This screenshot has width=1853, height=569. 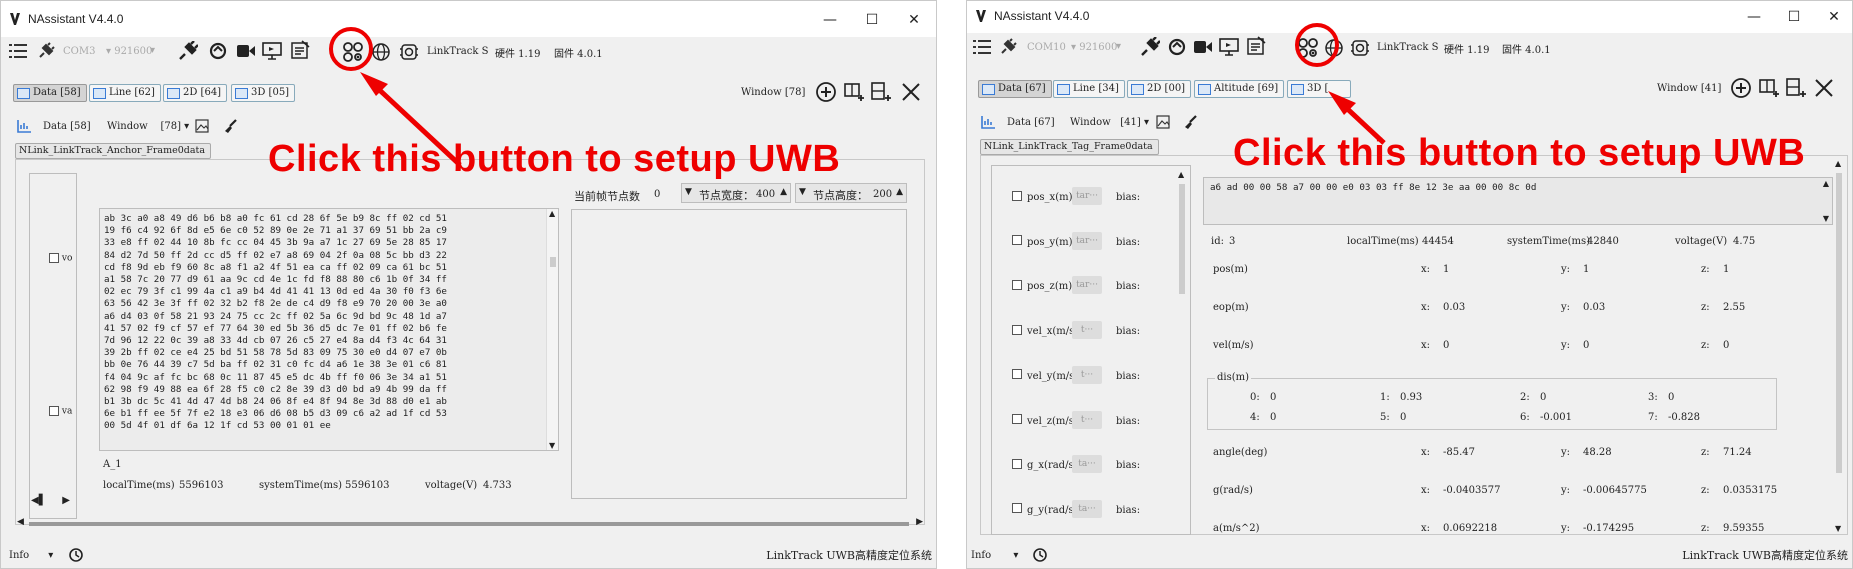 I want to click on scroll-right-icon: ▶, so click(x=919, y=522).